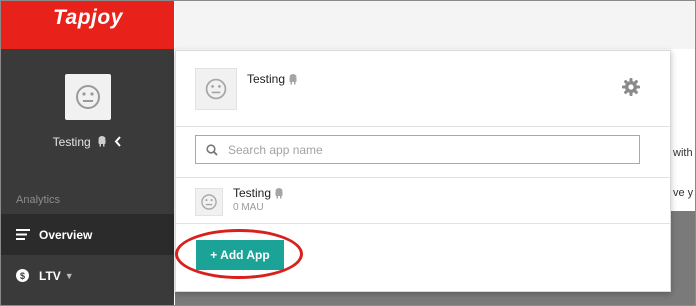 The height and width of the screenshot is (306, 696). What do you see at coordinates (683, 193) in the screenshot?
I see `background-text: ve y` at bounding box center [683, 193].